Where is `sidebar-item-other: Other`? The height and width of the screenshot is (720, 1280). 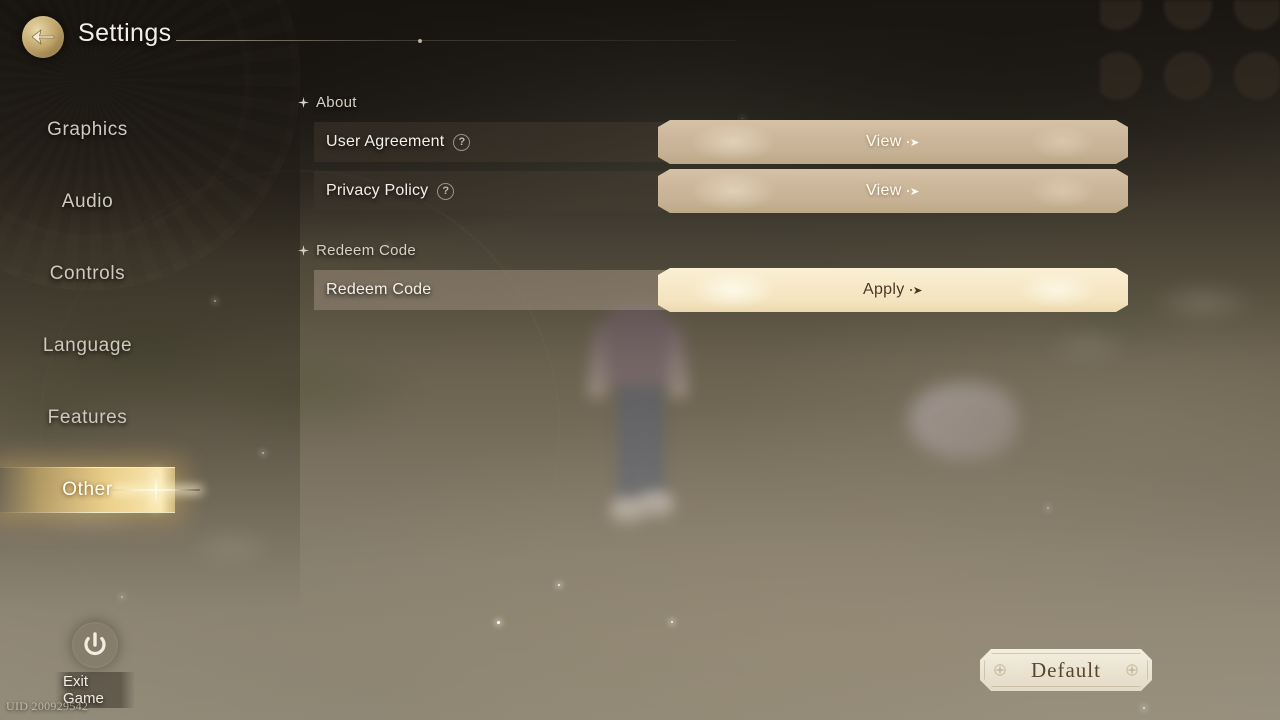 sidebar-item-other: Other is located at coordinates (100, 490).